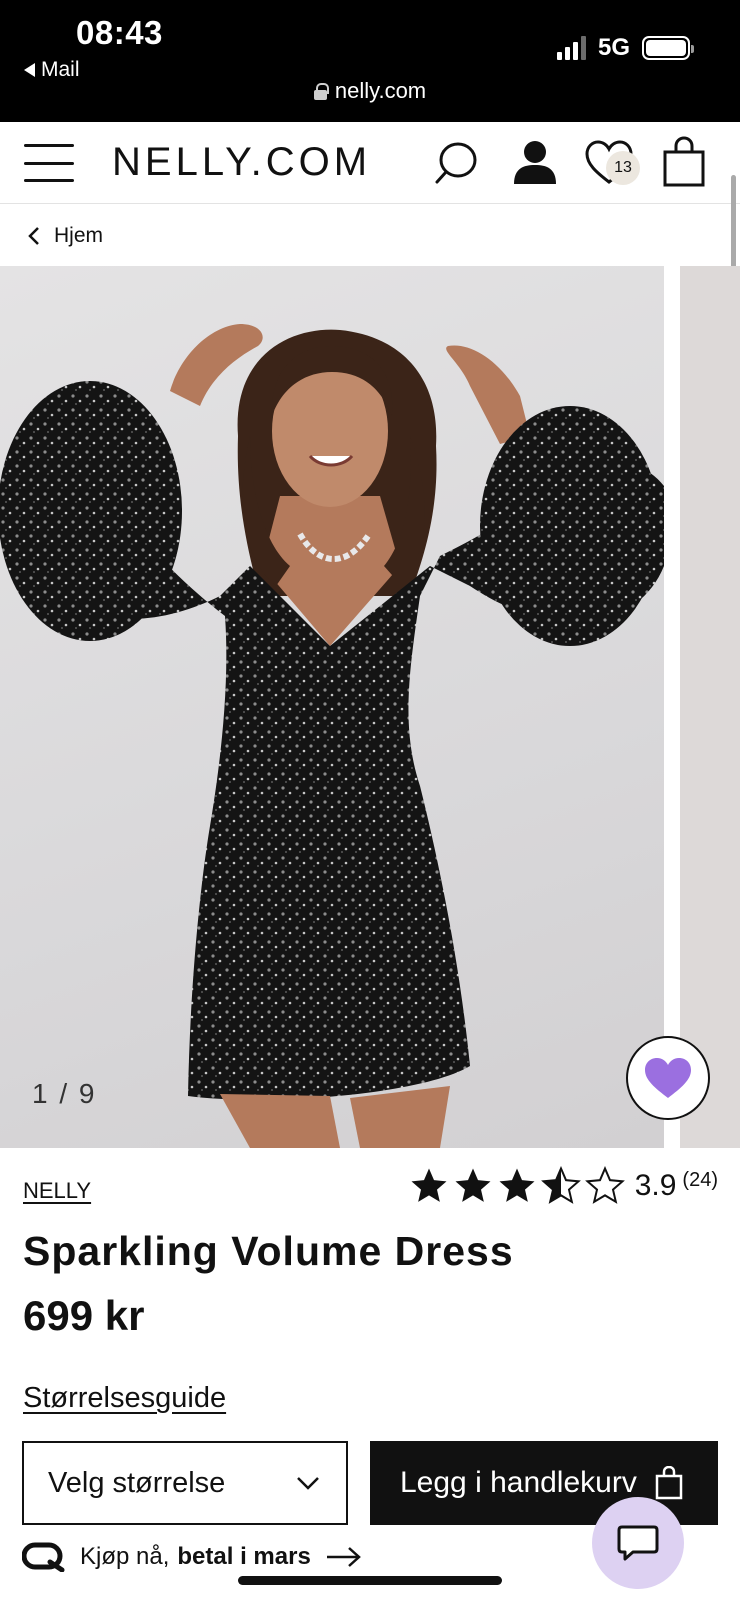  Describe the element at coordinates (535, 163) in the screenshot. I see `account-icon` at that location.